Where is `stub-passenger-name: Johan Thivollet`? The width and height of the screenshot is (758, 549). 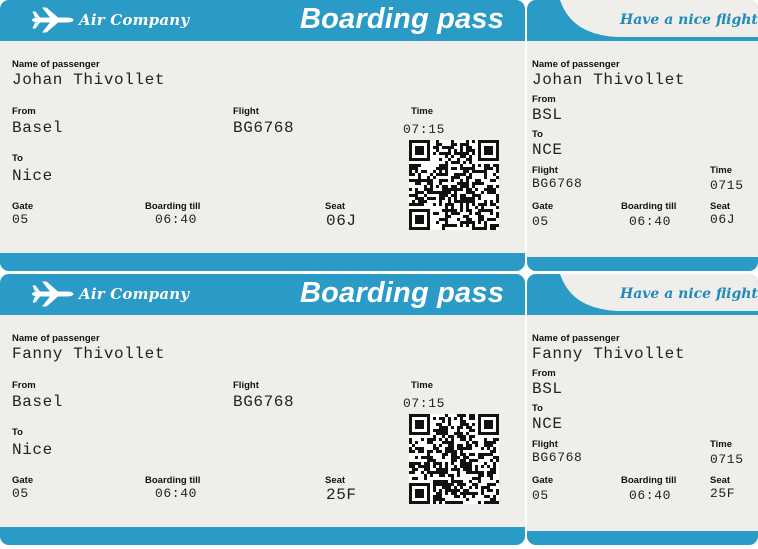
stub-passenger-name: Johan Thivollet is located at coordinates (609, 80).